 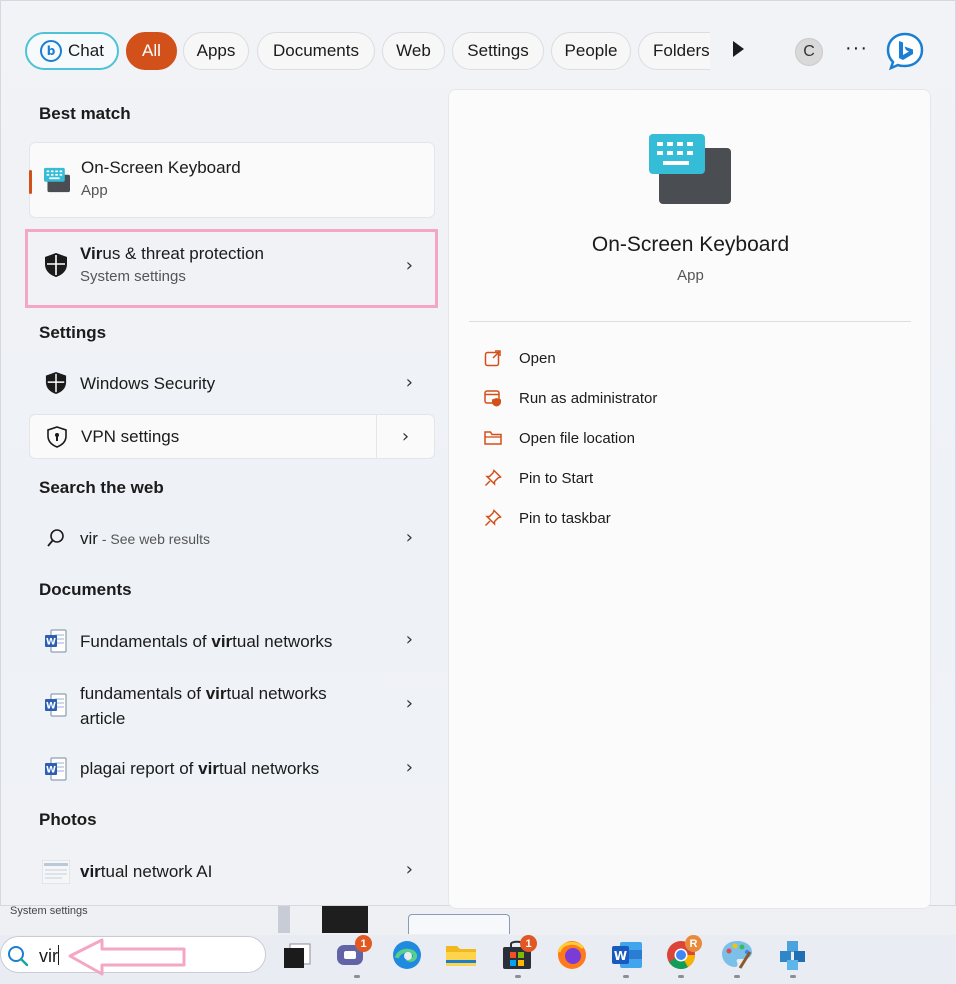 I want to click on action-pin-to-start: Pin to Start, so click(x=538, y=478).